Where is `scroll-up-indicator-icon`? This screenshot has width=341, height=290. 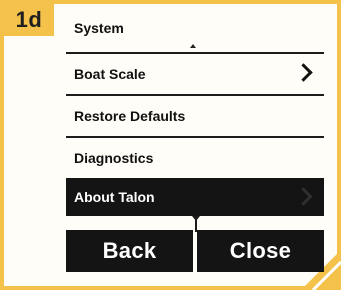
scroll-up-indicator-icon is located at coordinates (193, 46).